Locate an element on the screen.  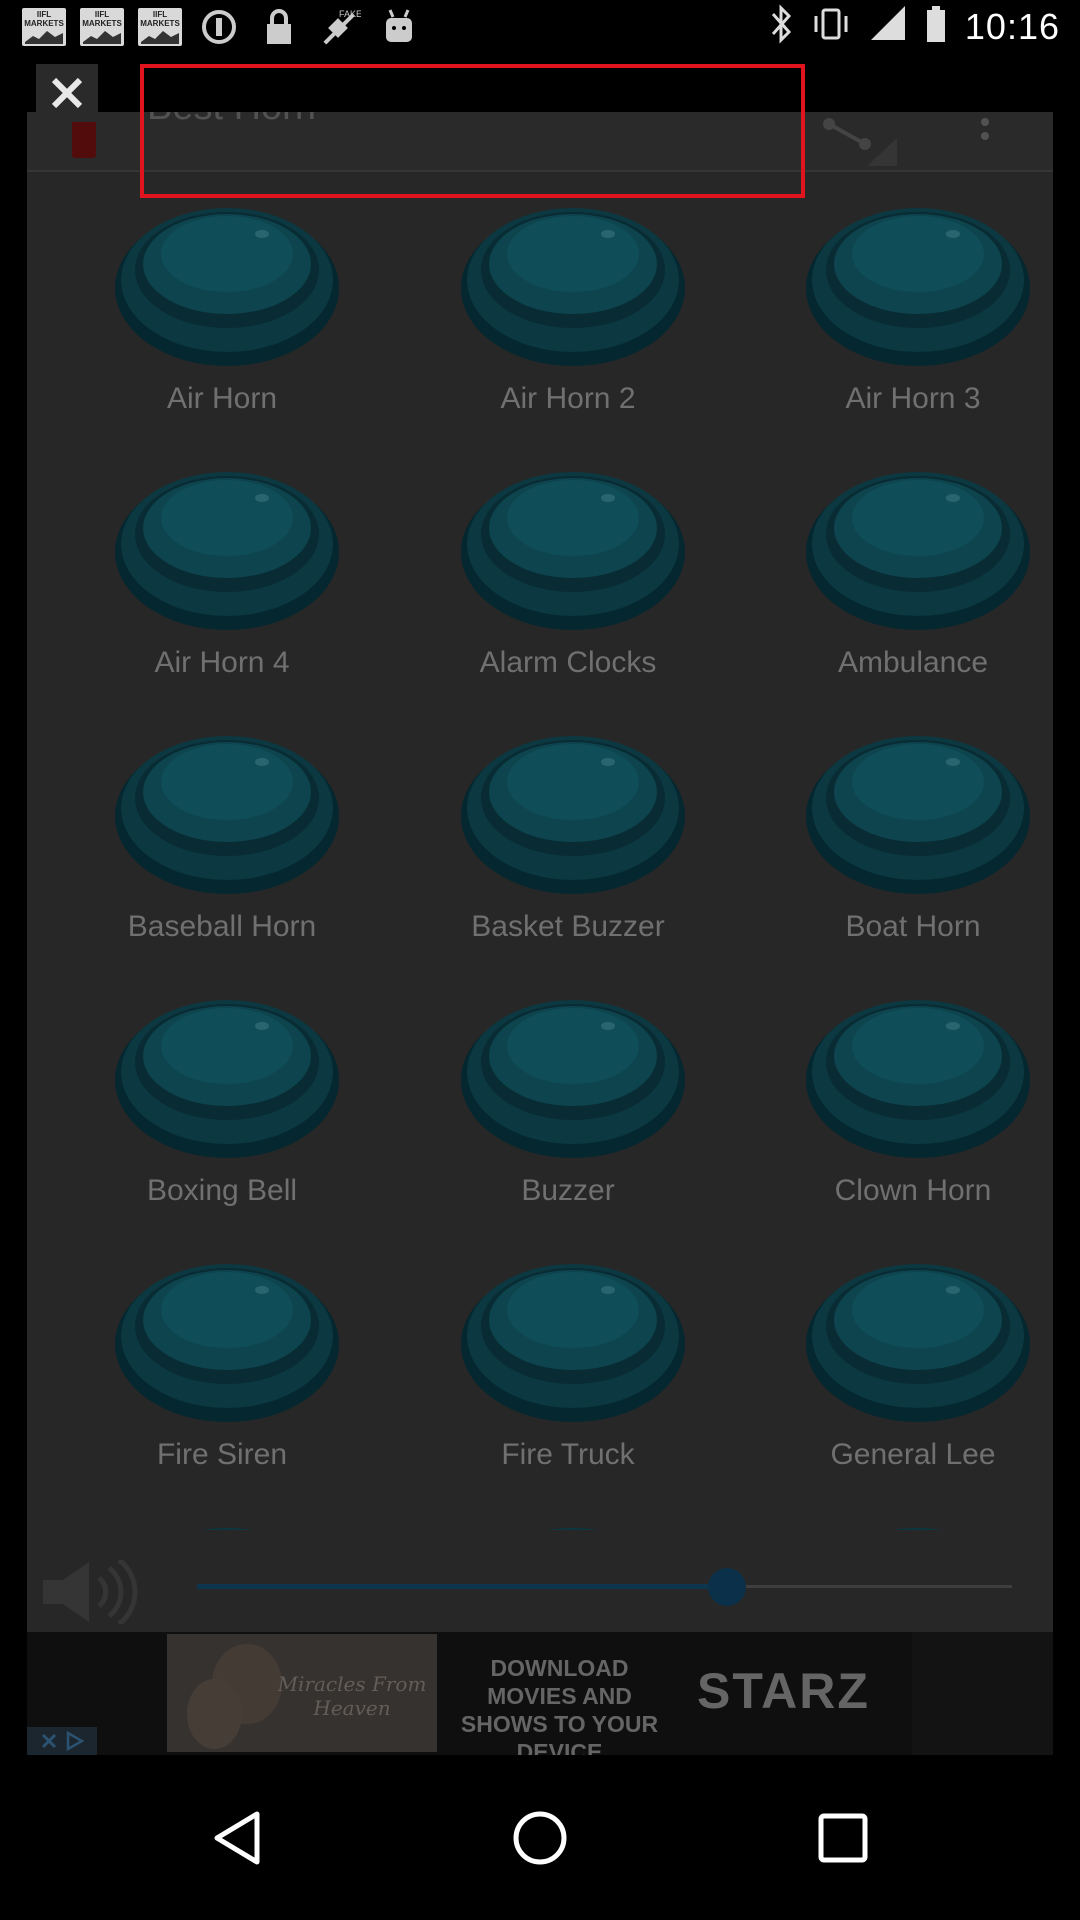
back-button is located at coordinates (237, 1838).